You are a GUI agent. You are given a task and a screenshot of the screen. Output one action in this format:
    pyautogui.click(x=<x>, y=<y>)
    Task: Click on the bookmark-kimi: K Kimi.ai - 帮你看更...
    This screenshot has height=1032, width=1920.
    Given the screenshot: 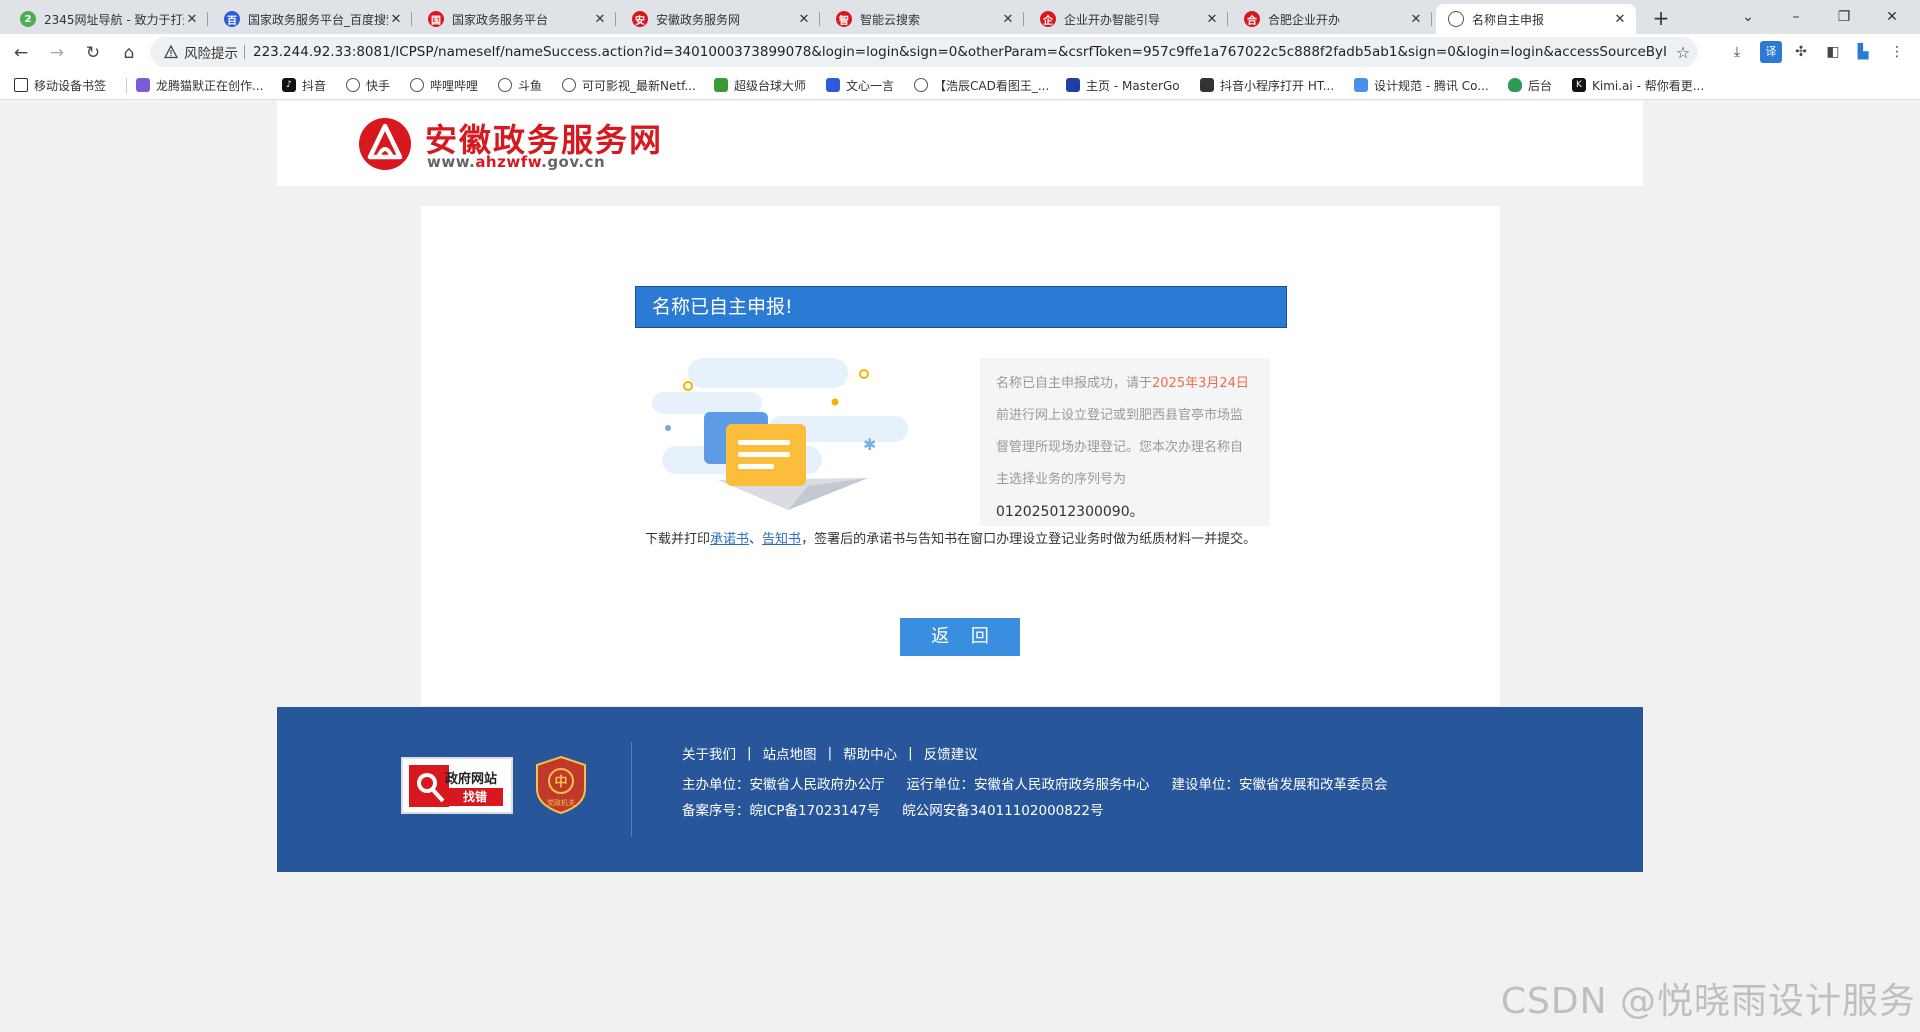 What is the action you would take?
    pyautogui.click(x=1638, y=85)
    